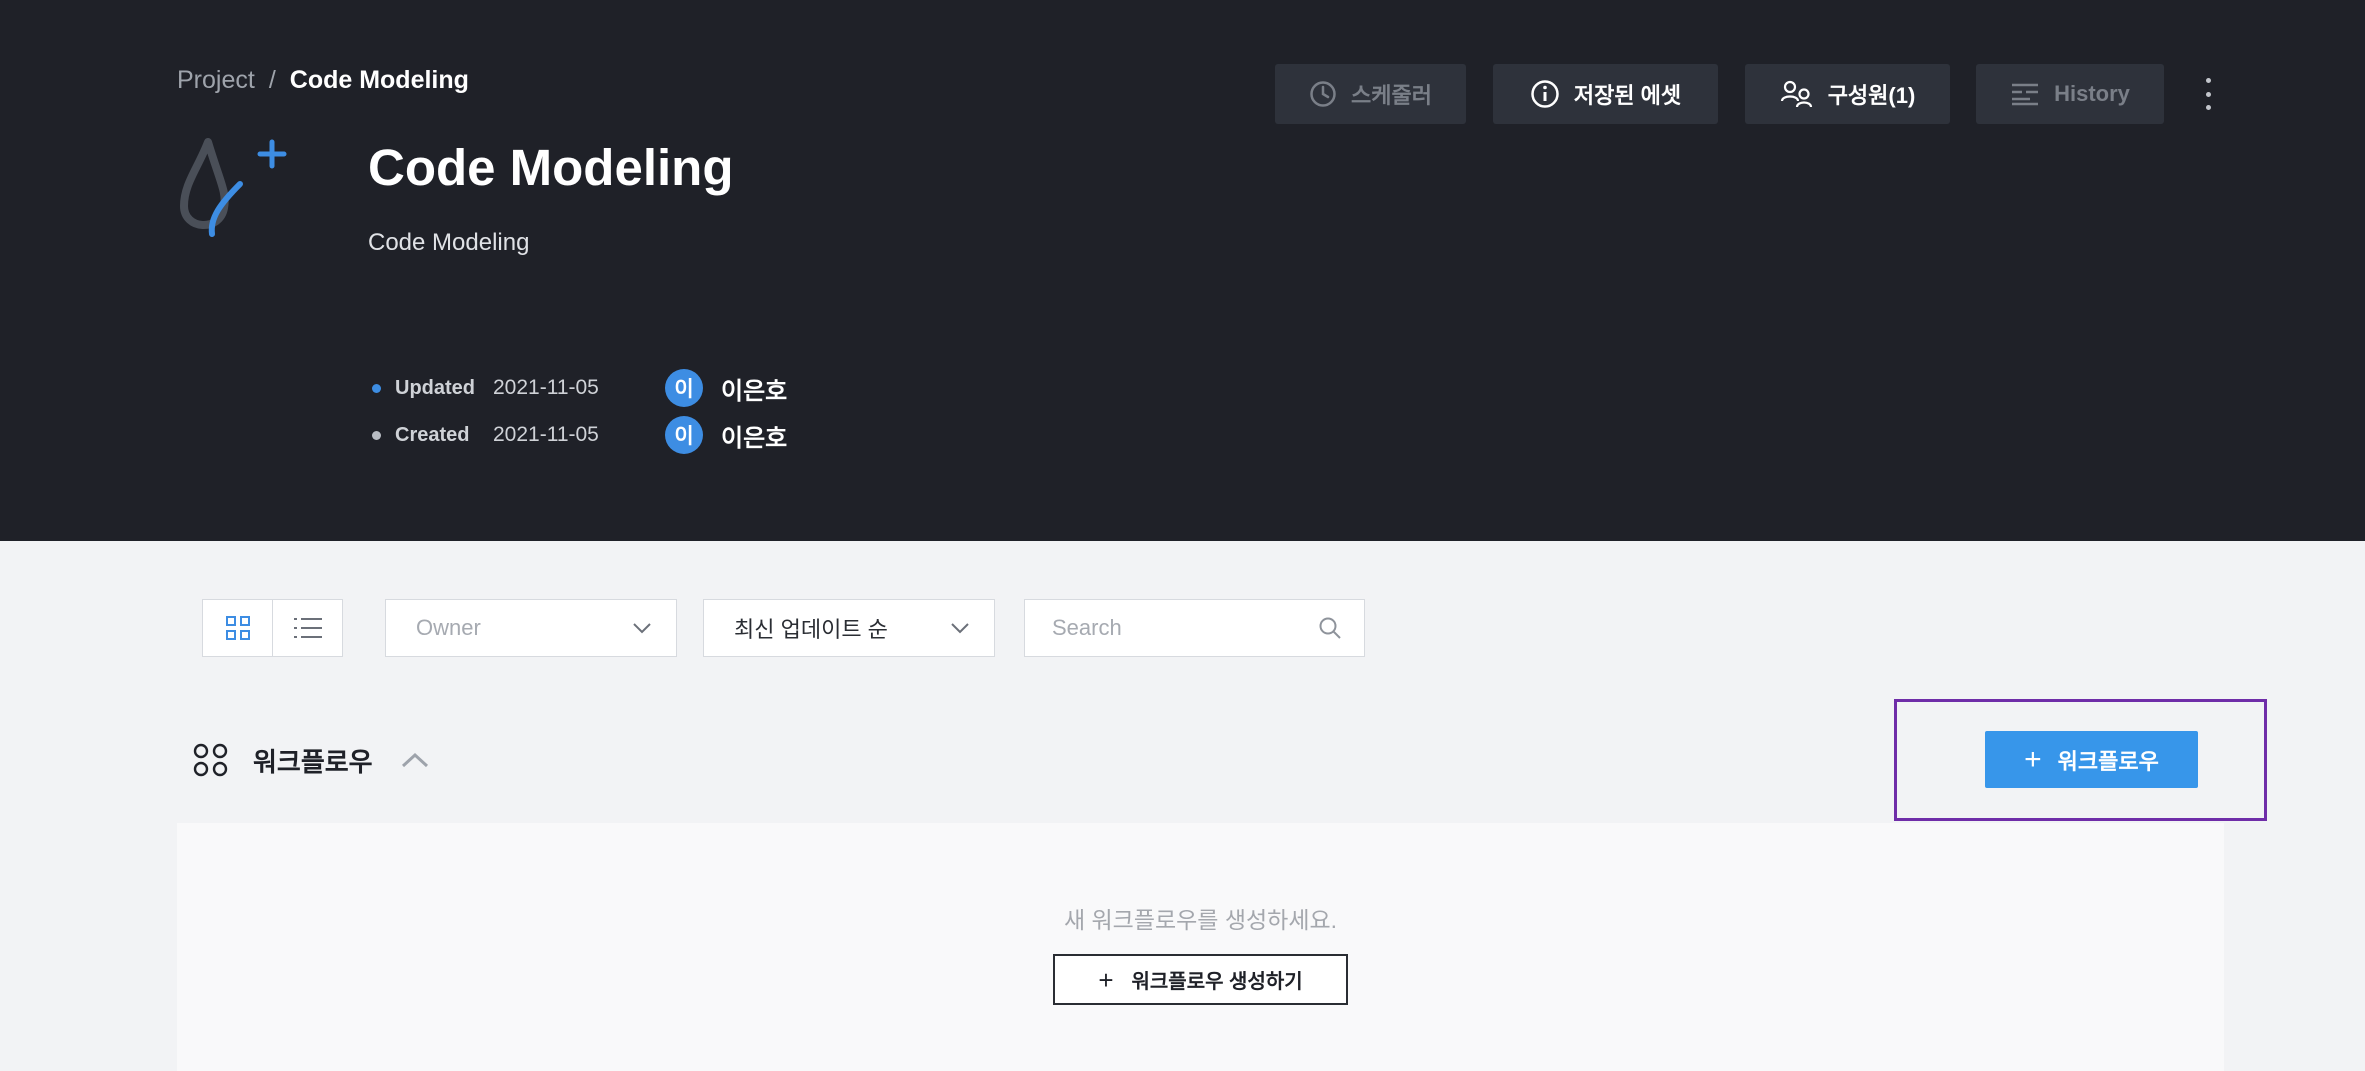 The height and width of the screenshot is (1071, 2365). I want to click on sort-value: 최신 업데이트 순, so click(811, 629).